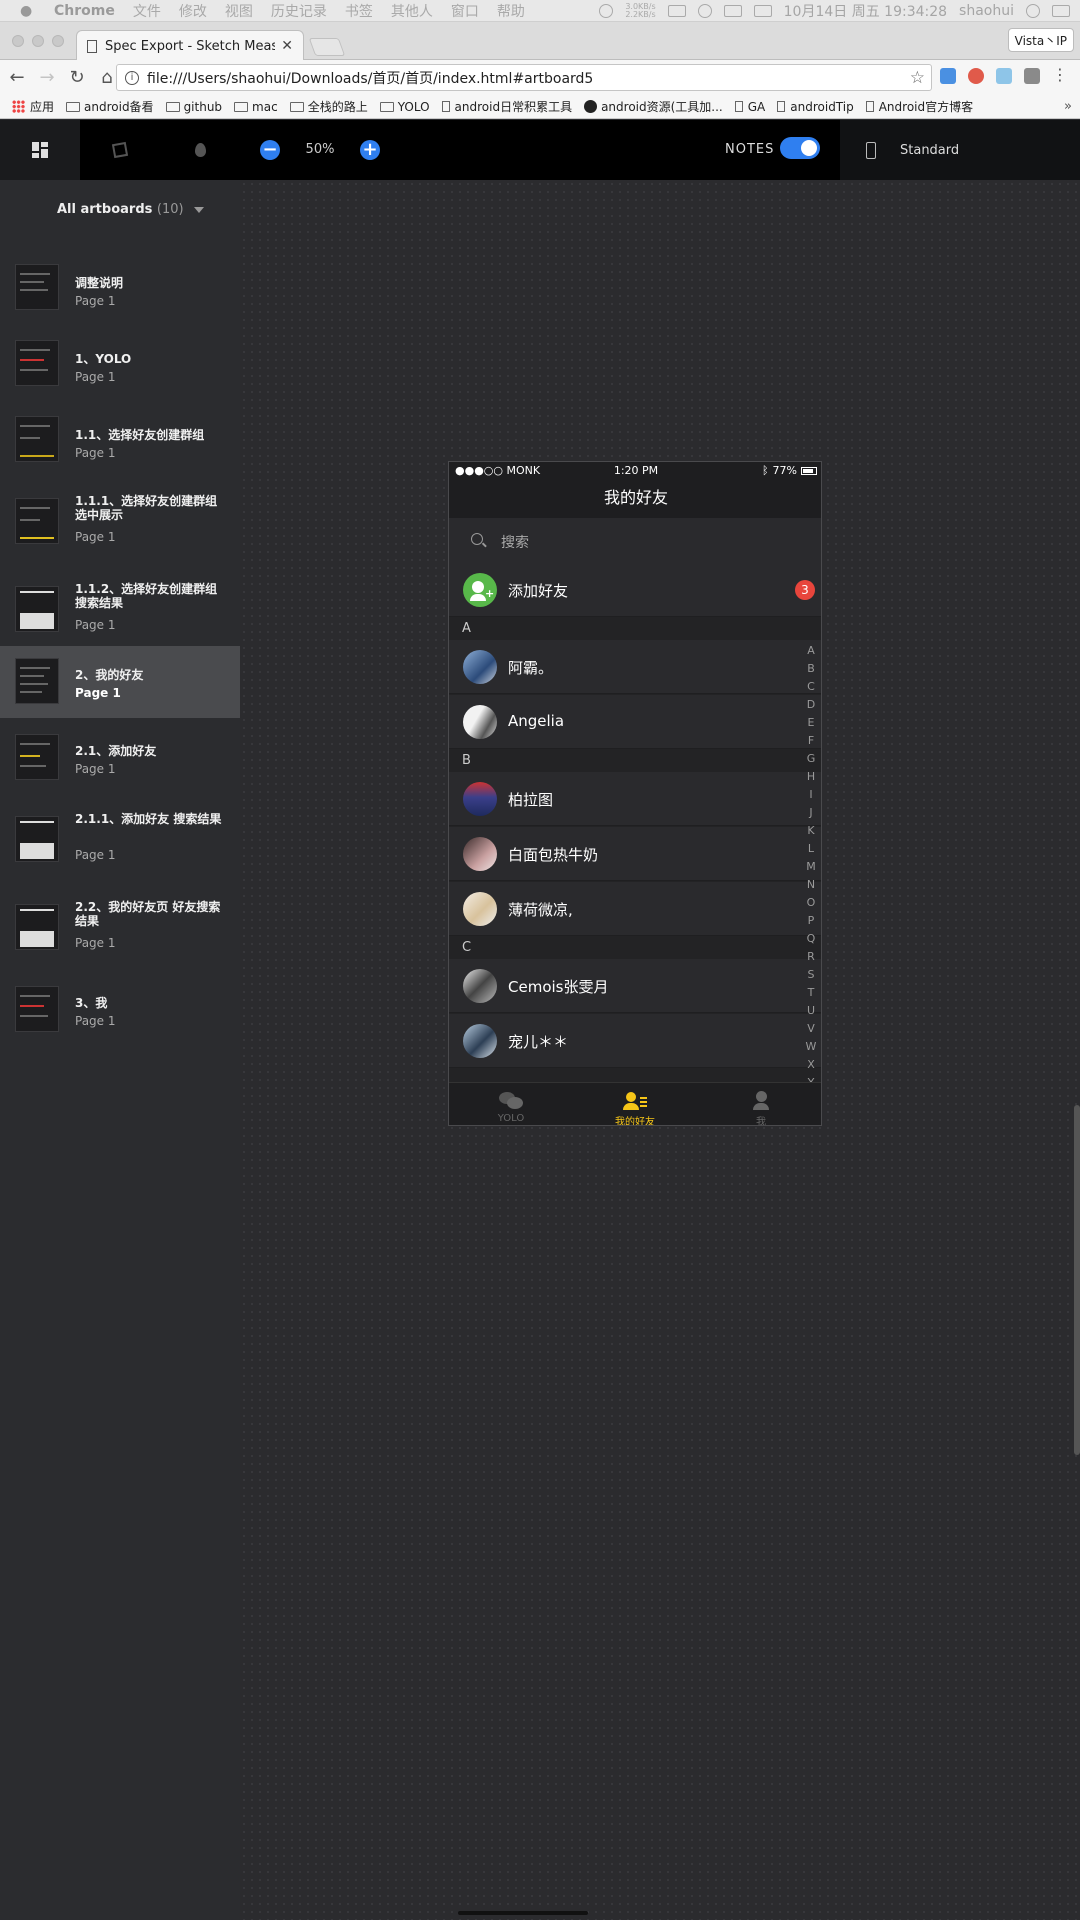 This screenshot has height=1920, width=1080. I want to click on index-letter: V, so click(811, 1029).